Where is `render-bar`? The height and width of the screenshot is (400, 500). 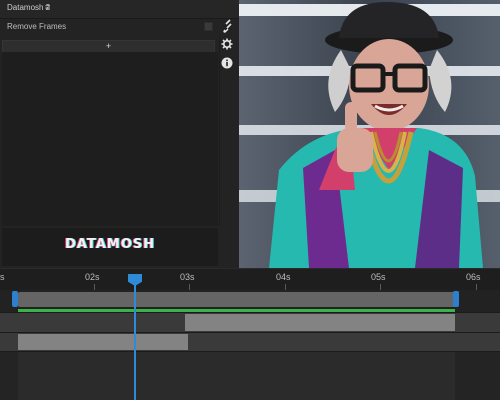 render-bar is located at coordinates (236, 310).